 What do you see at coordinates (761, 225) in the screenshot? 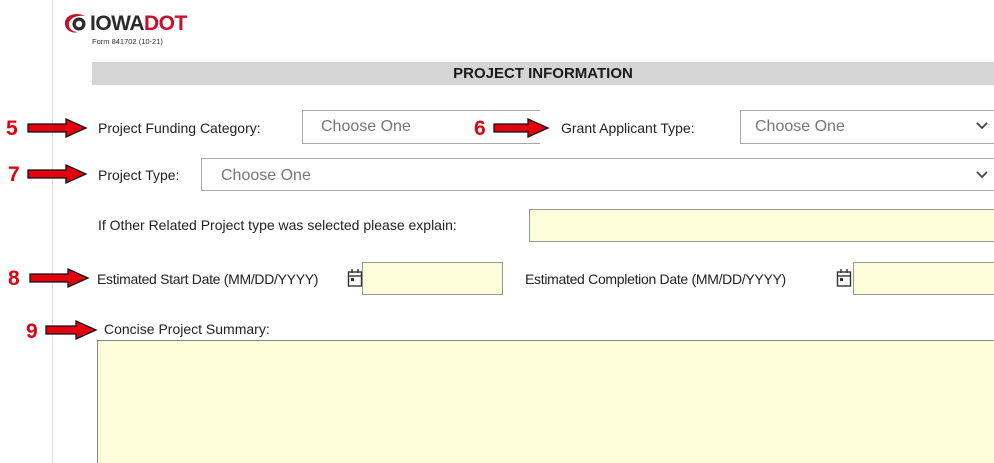
I see `other-explain-input` at bounding box center [761, 225].